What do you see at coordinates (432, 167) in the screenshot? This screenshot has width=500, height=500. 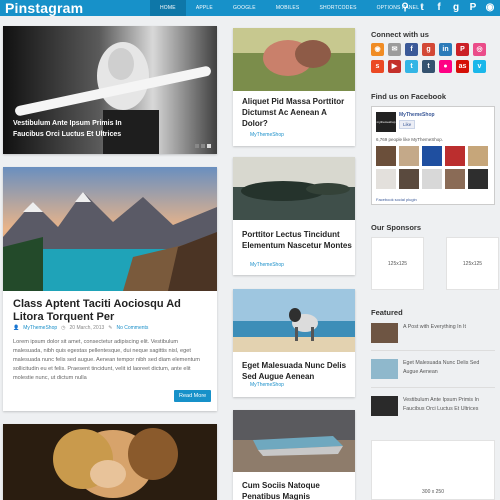 I see `facebook-fans` at bounding box center [432, 167].